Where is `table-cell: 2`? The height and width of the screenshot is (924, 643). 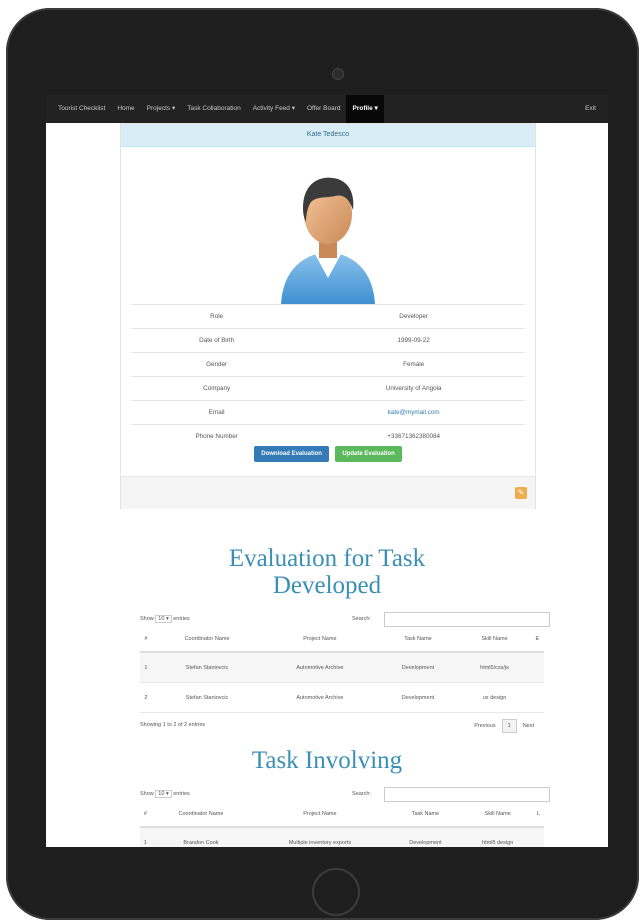 table-cell: 2 is located at coordinates (146, 697).